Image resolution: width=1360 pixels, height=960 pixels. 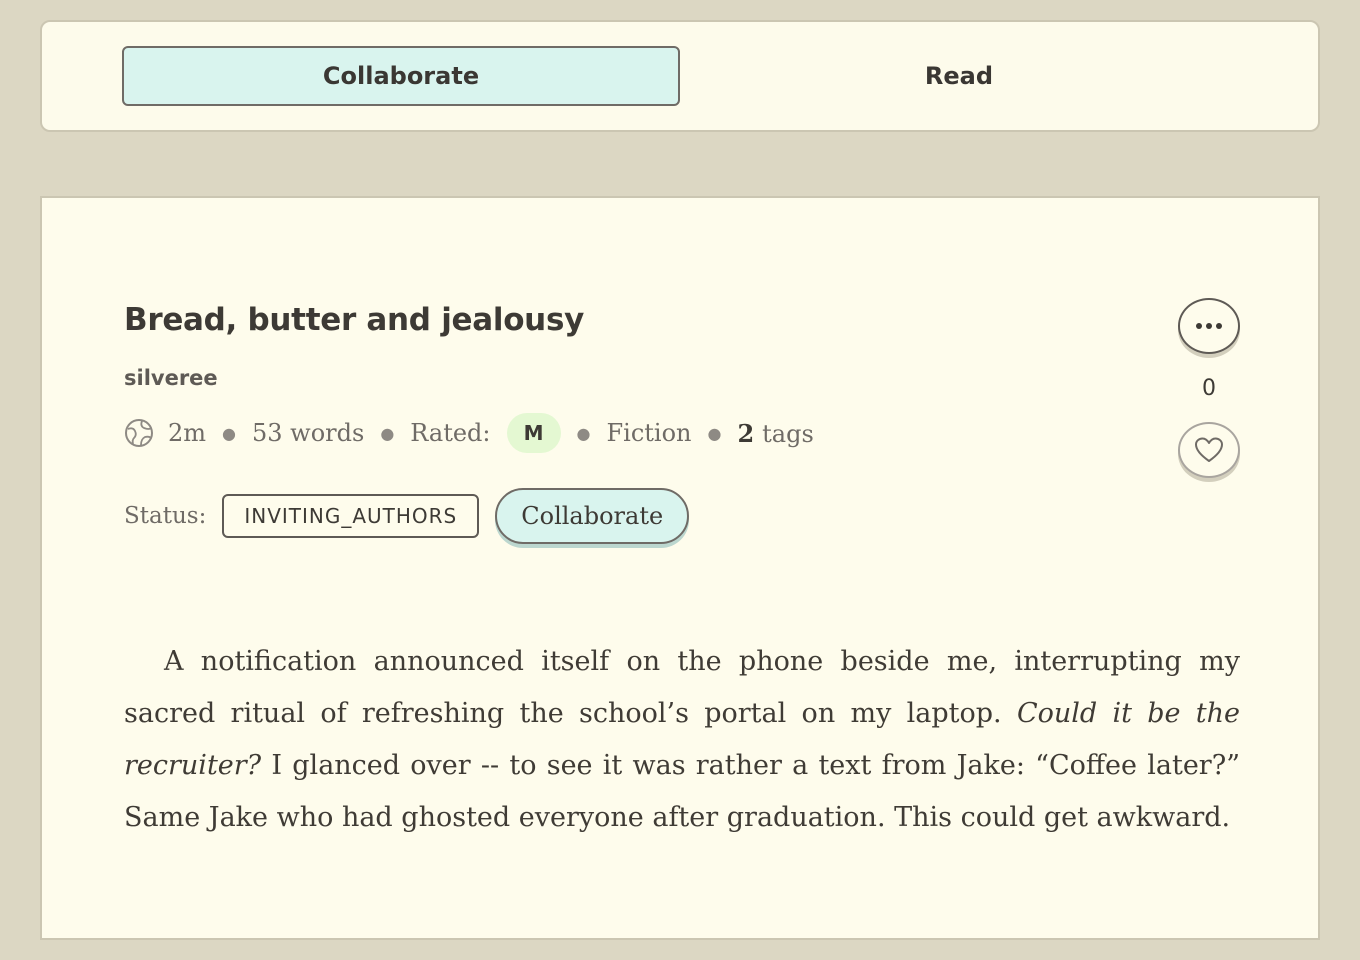 I want to click on tags-label: tags, so click(x=788, y=433).